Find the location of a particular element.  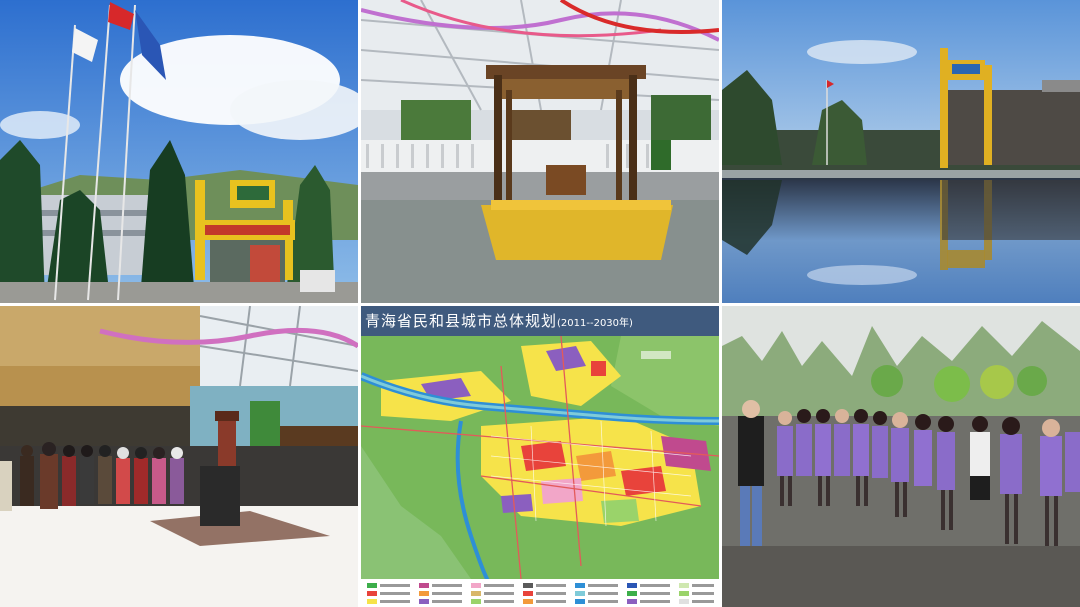

map-years: (2011--2030年) is located at coordinates (595, 323).